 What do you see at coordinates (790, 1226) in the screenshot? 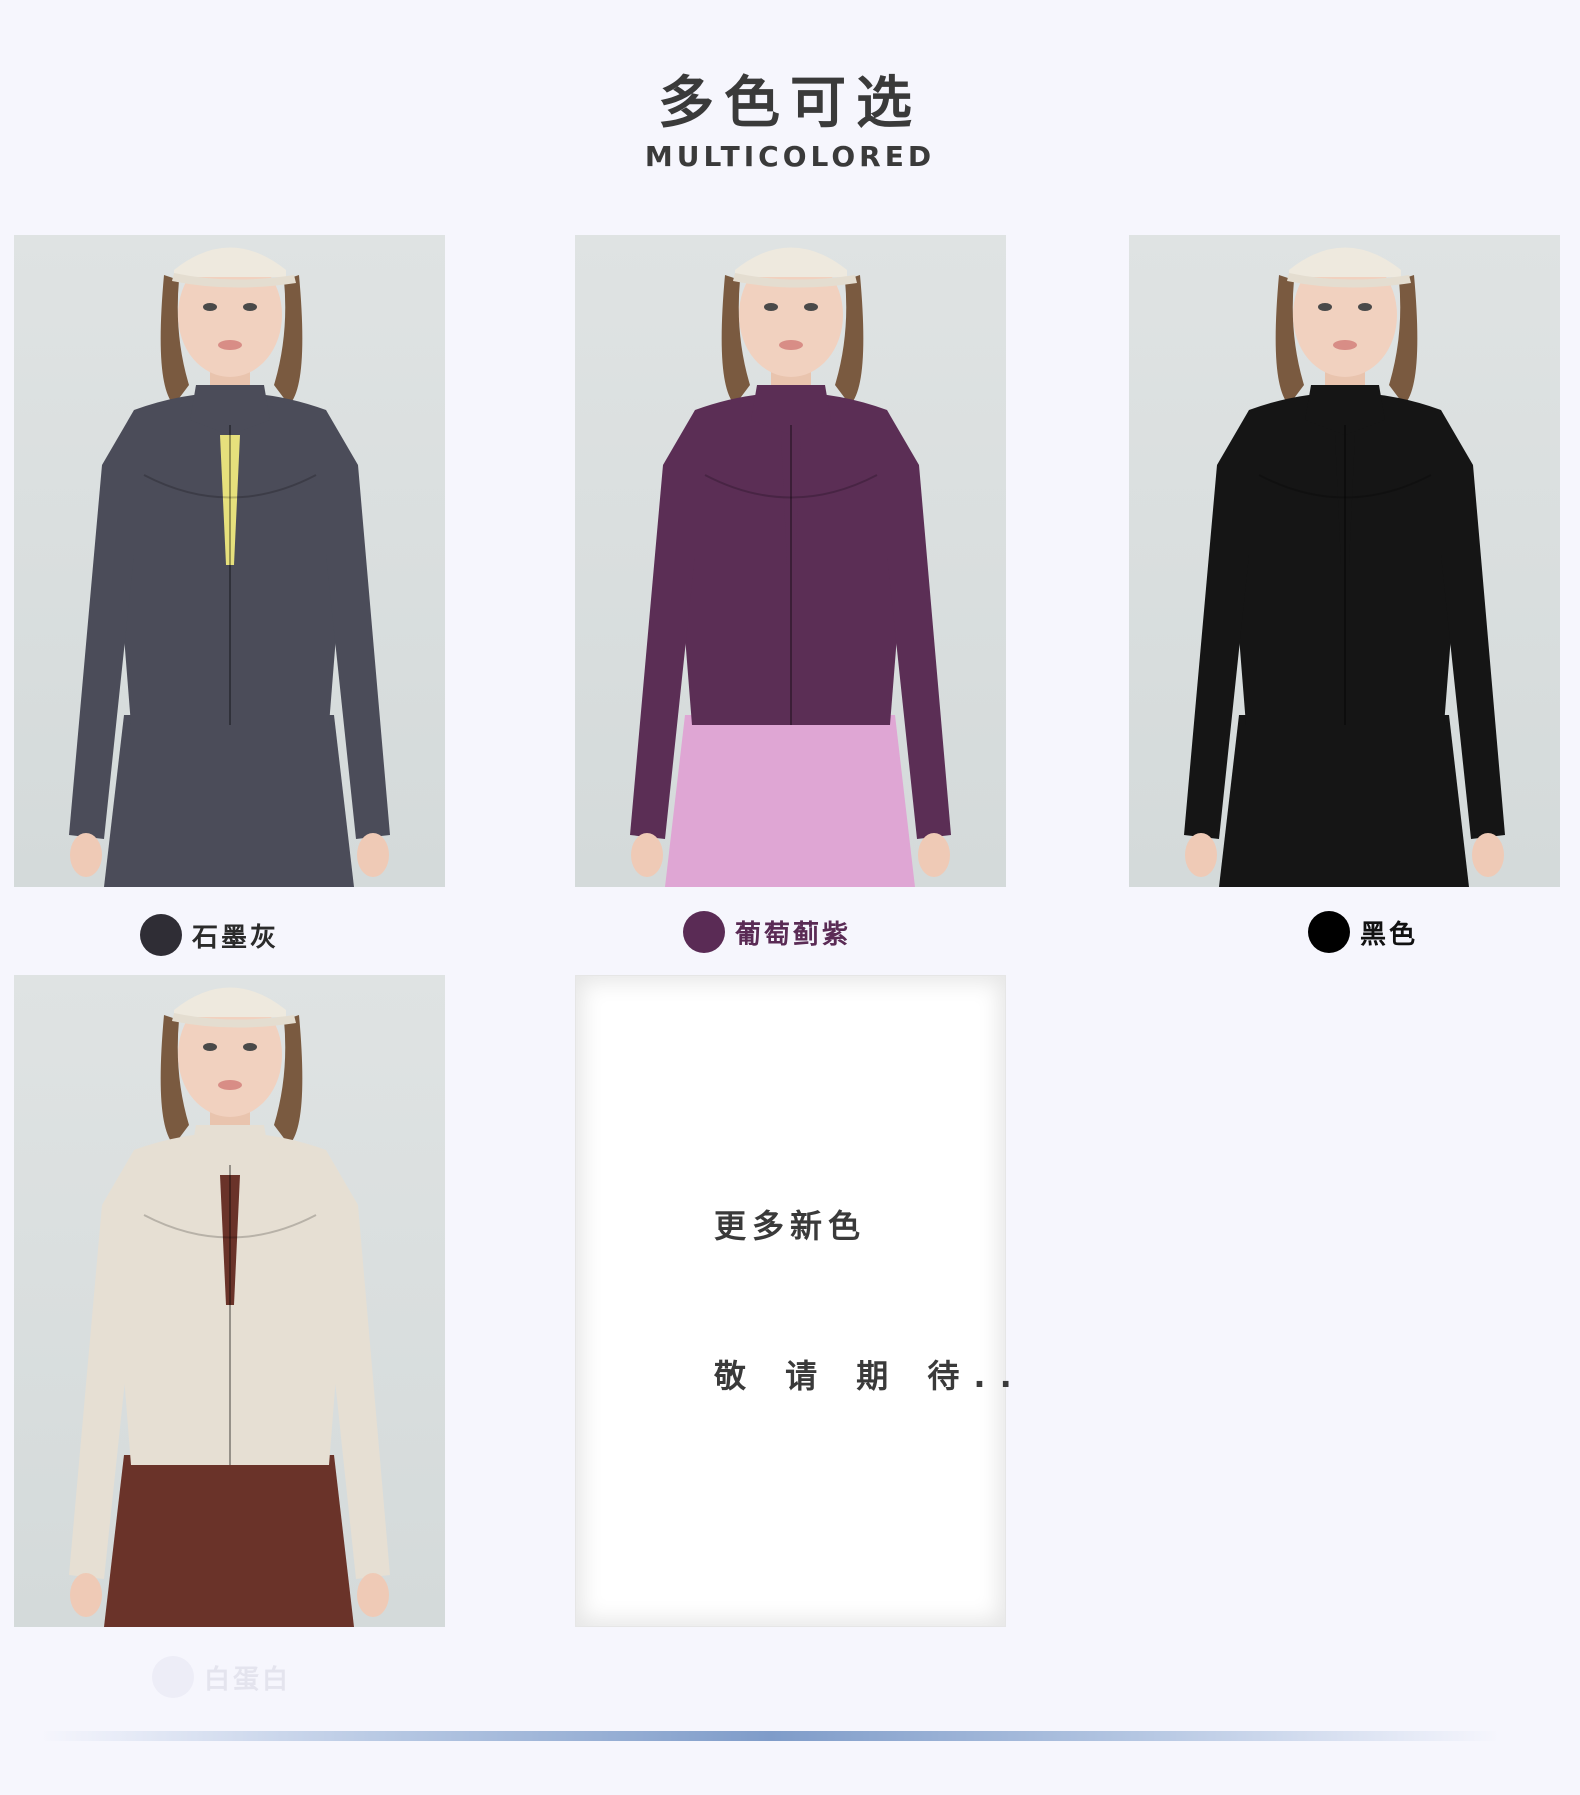
I see `coming-soon-title: 更多新色` at bounding box center [790, 1226].